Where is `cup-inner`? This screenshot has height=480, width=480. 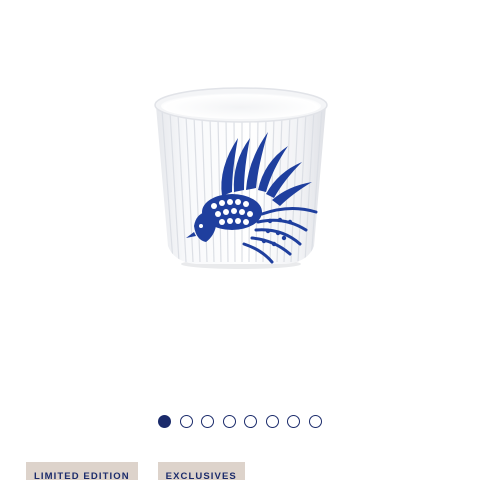 cup-inner is located at coordinates (241, 106).